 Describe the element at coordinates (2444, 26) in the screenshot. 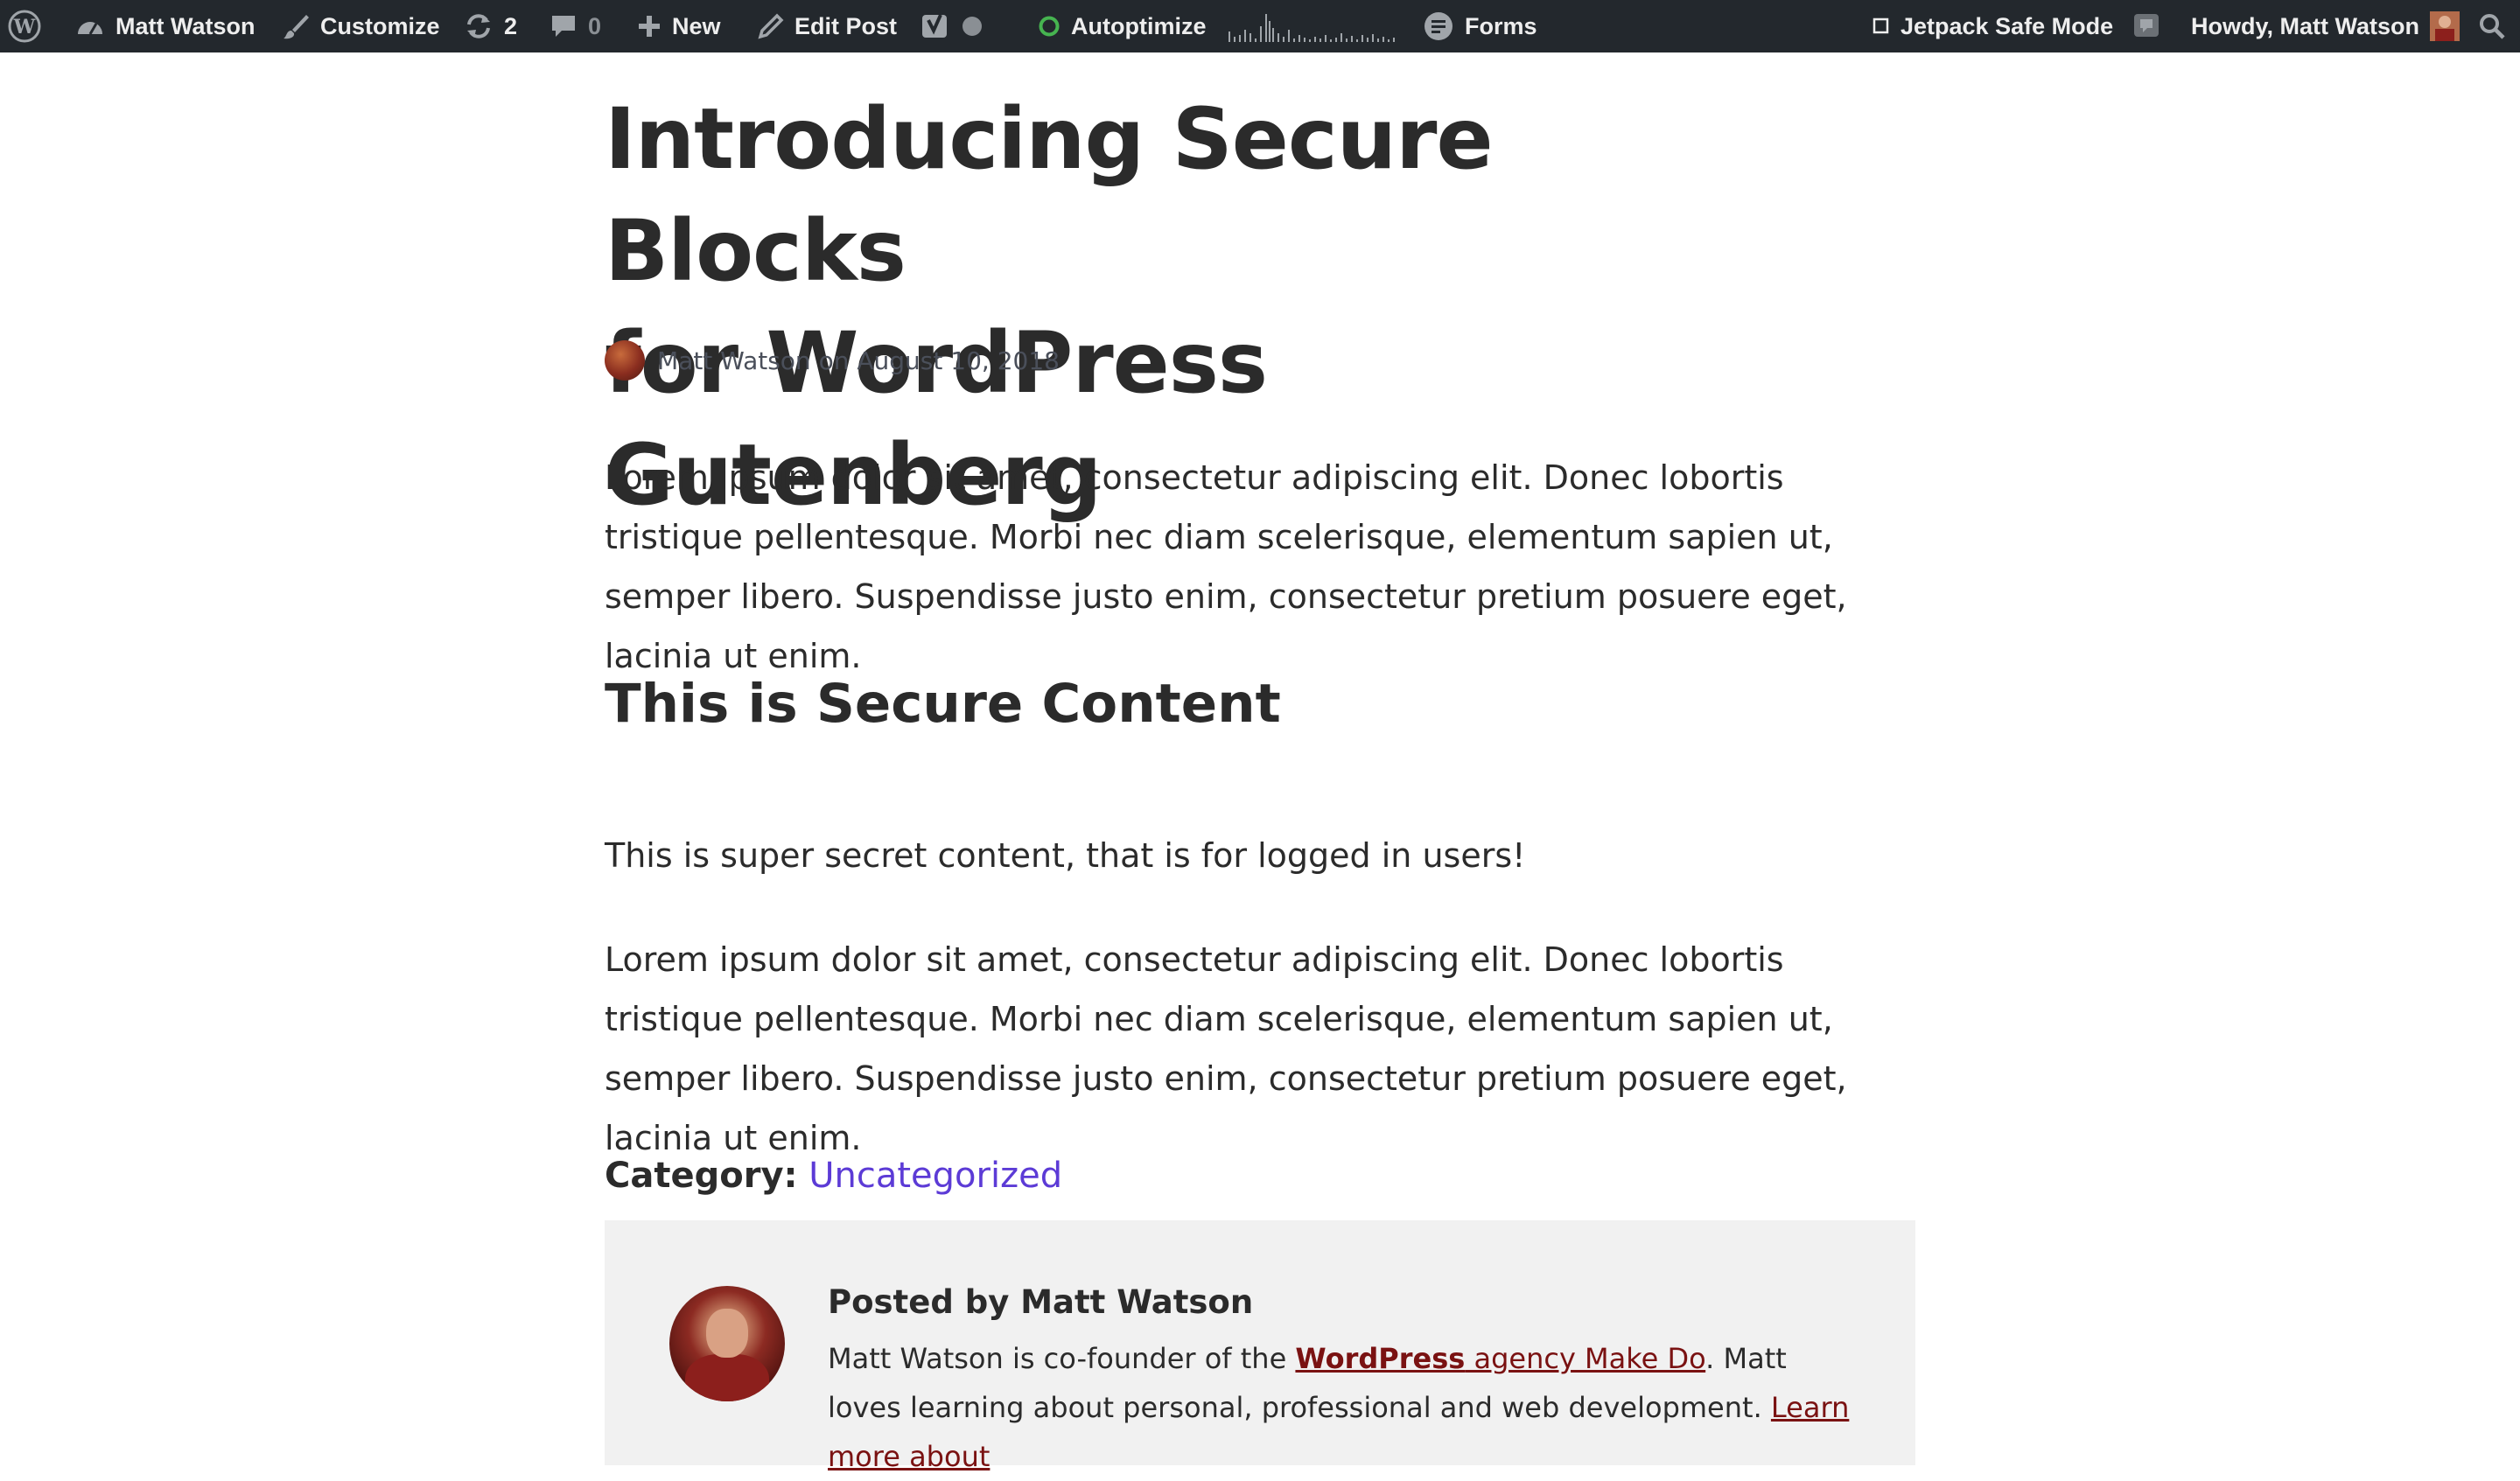

I see `avatar` at that location.